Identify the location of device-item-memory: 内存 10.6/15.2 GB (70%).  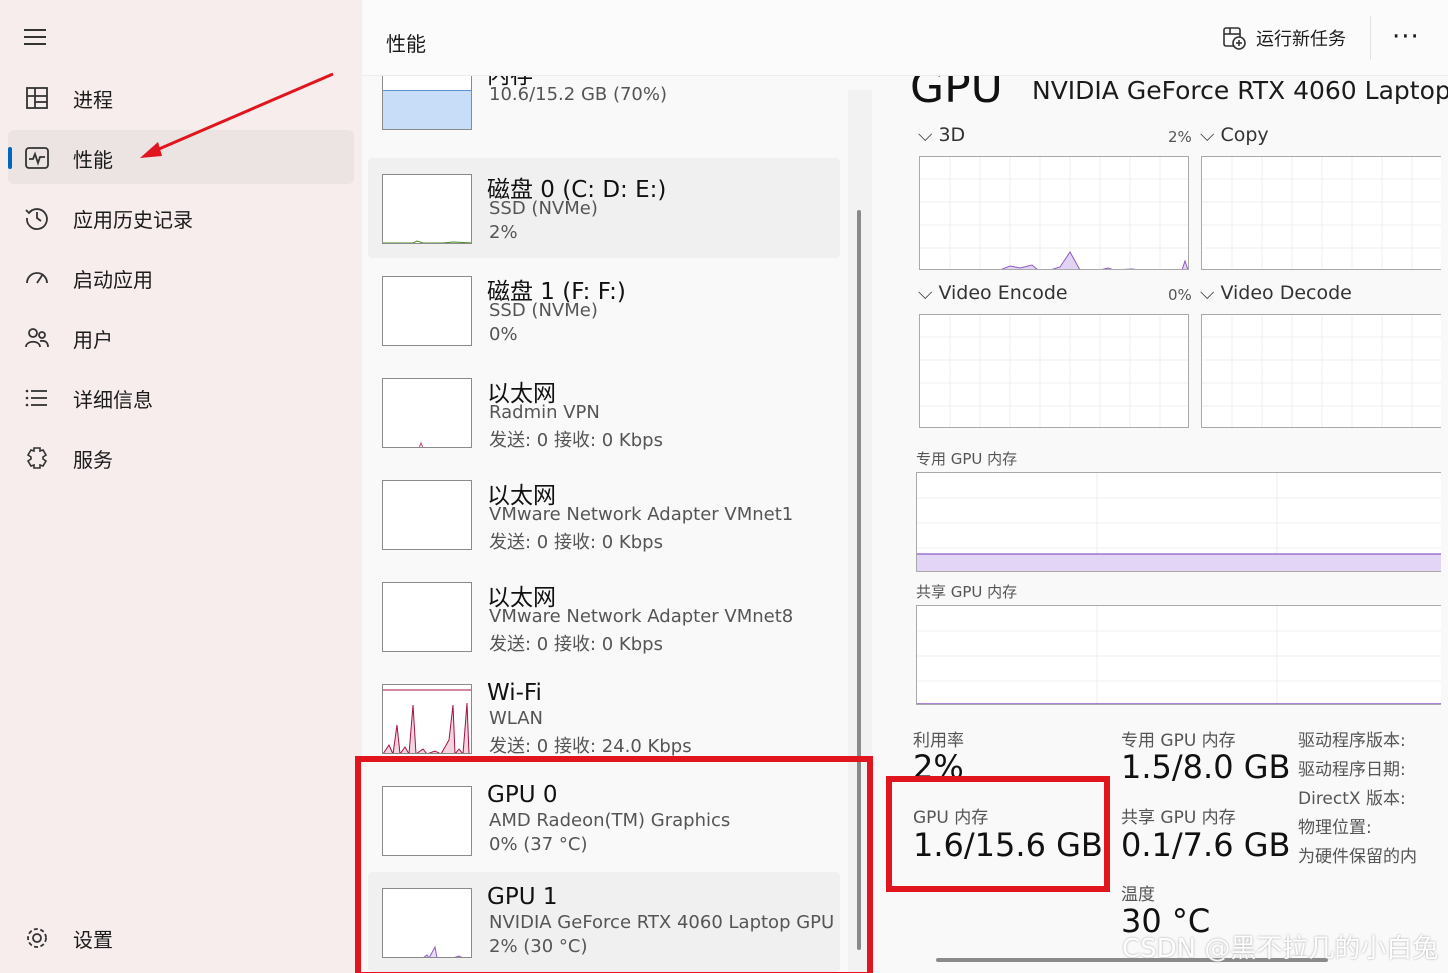
(604, 110).